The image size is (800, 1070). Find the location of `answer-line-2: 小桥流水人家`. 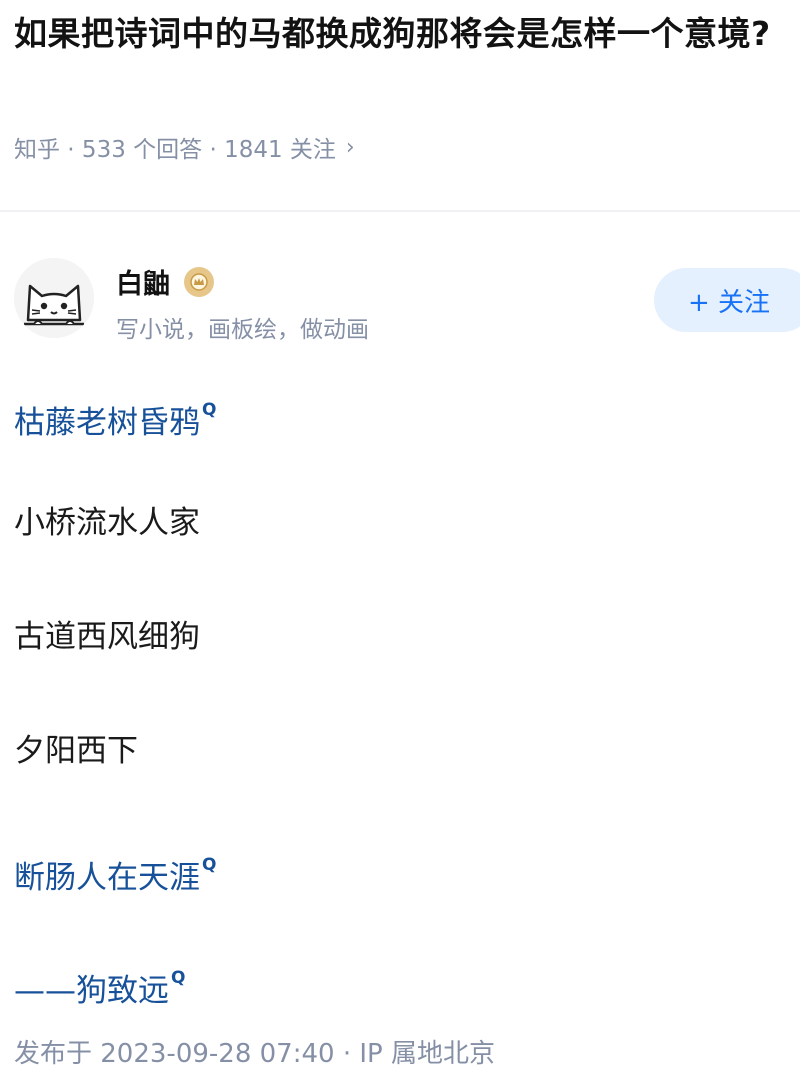

answer-line-2: 小桥流水人家 is located at coordinates (107, 523).